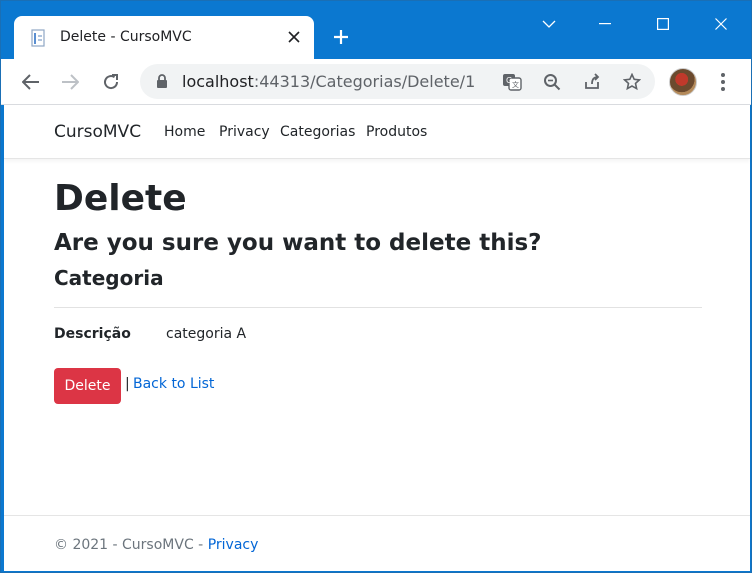 This screenshot has height=573, width=752. Describe the element at coordinates (126, 37) in the screenshot. I see `tab-title: Delete - CursoMVC` at that location.